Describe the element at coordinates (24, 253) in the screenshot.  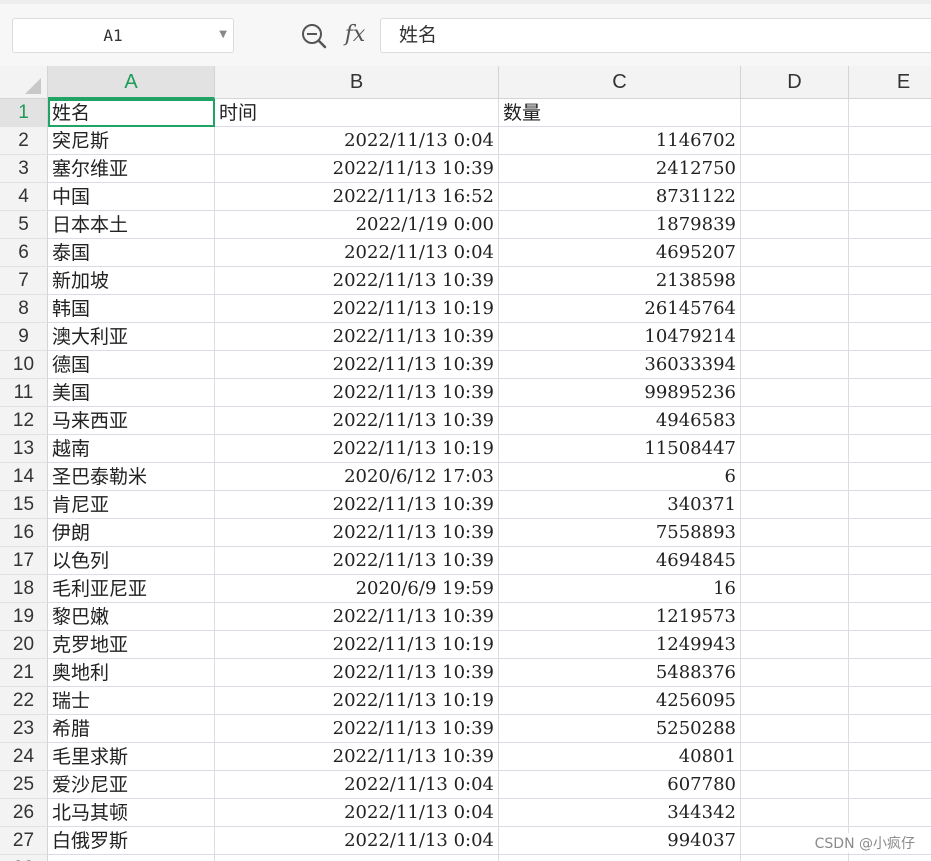
I see `row-header: 6` at that location.